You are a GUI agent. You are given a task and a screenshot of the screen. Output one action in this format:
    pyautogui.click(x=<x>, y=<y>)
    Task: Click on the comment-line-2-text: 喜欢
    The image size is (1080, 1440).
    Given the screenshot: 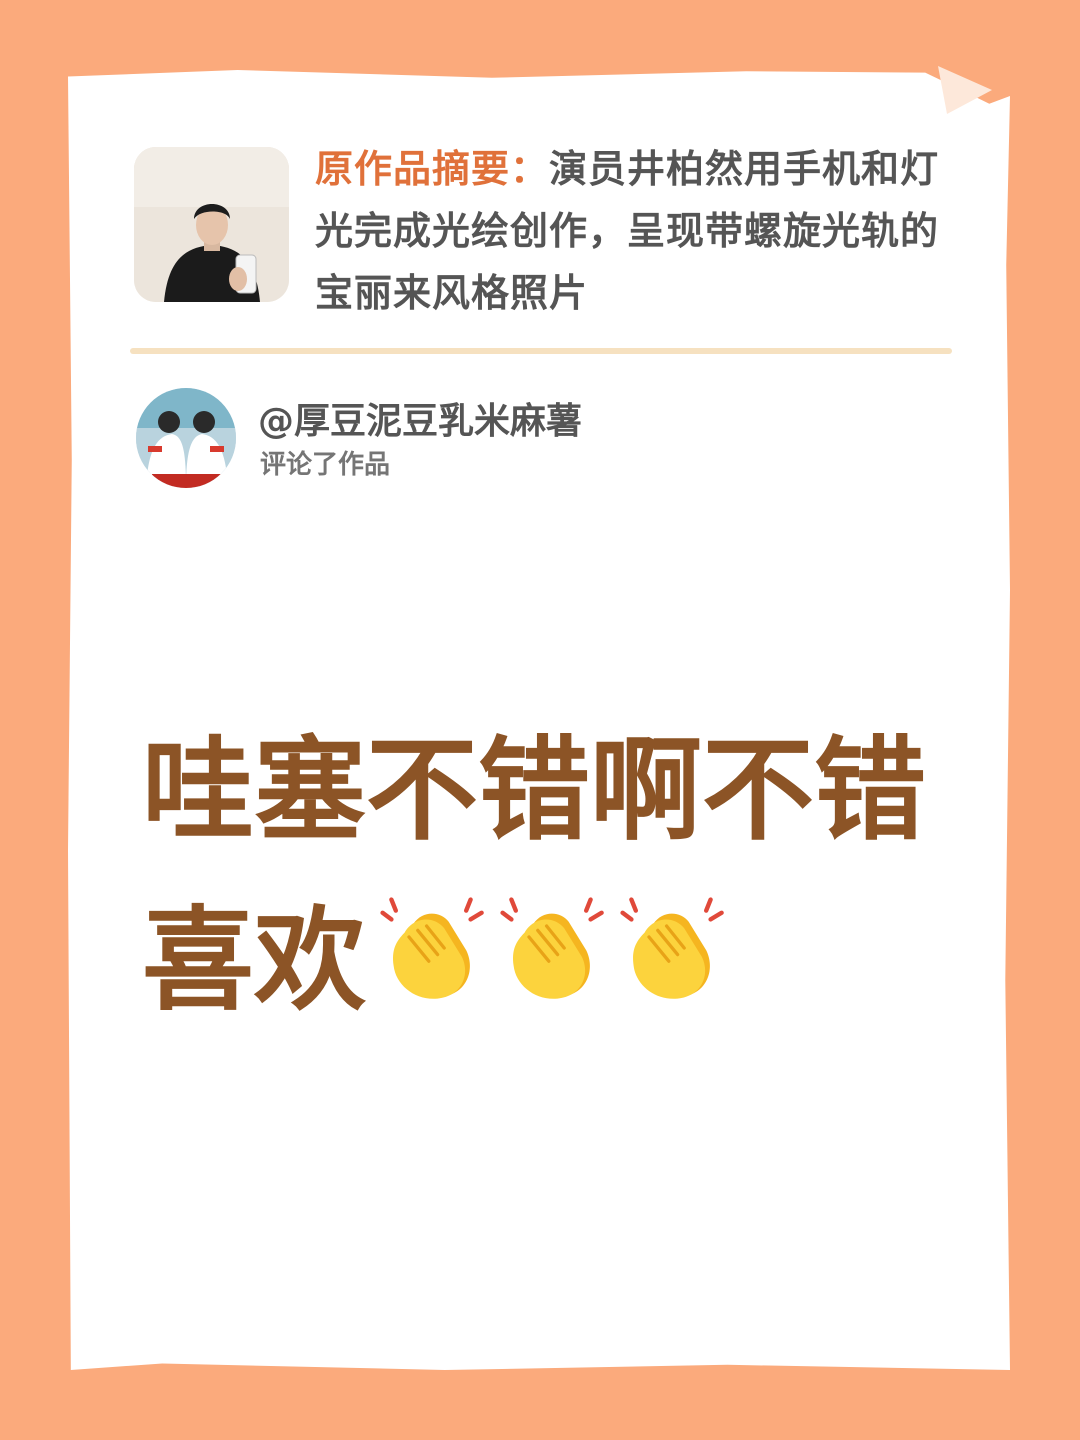 What is the action you would take?
    pyautogui.click(x=254, y=961)
    